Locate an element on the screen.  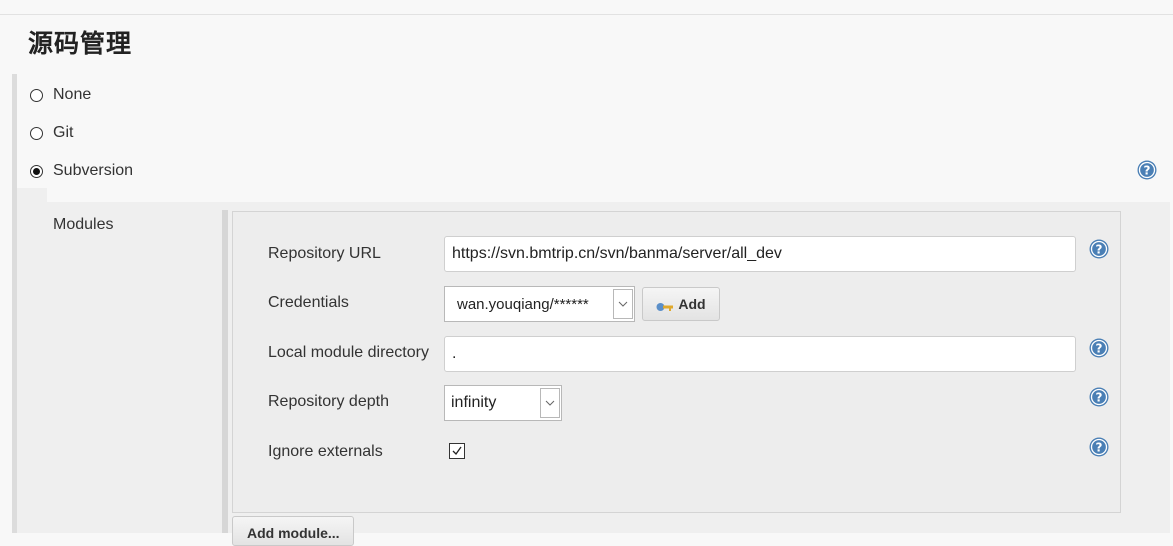
radio-label-none: None is located at coordinates (72, 94).